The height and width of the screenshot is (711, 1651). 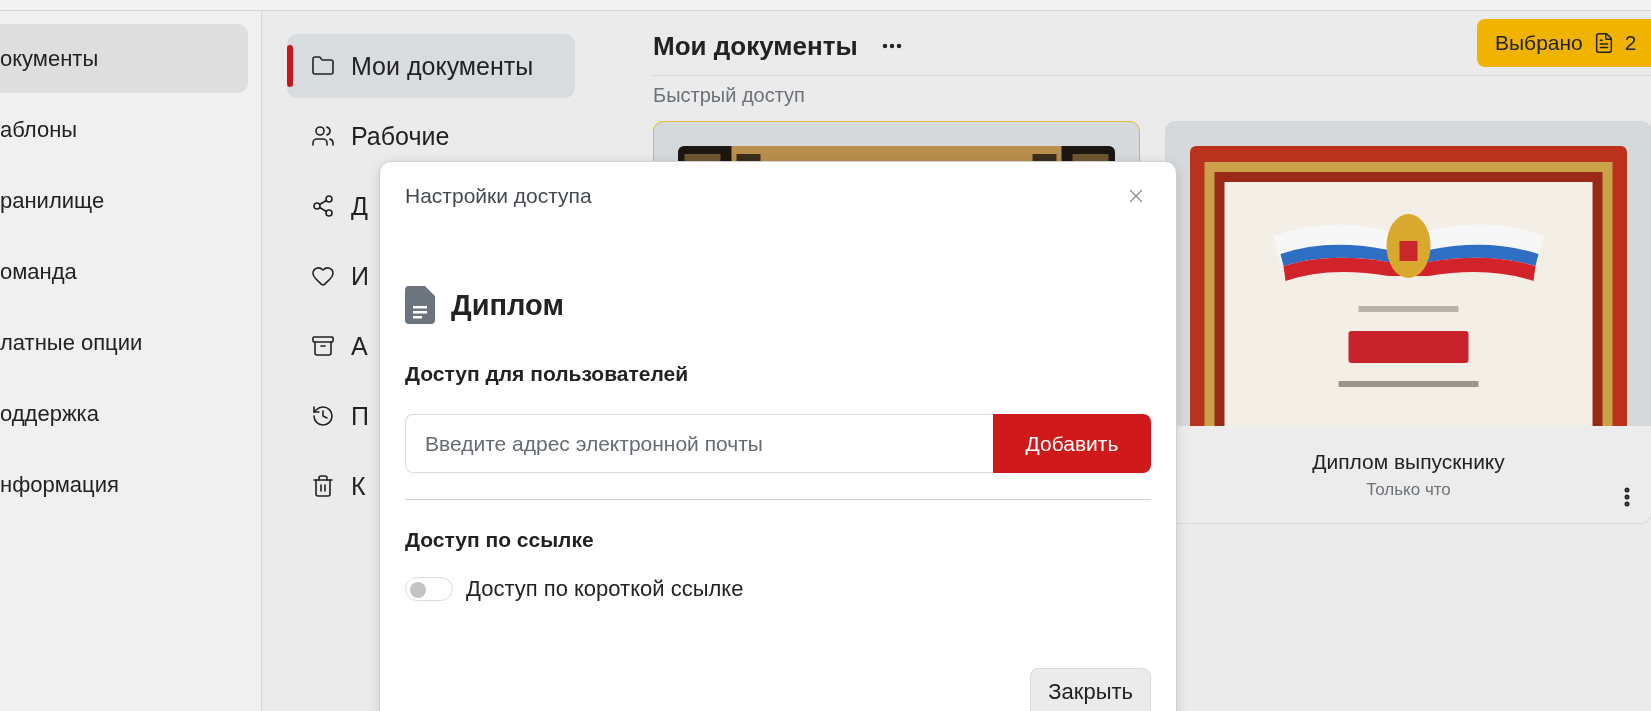 I want to click on dialog-title: Настройки доступа, so click(x=498, y=196).